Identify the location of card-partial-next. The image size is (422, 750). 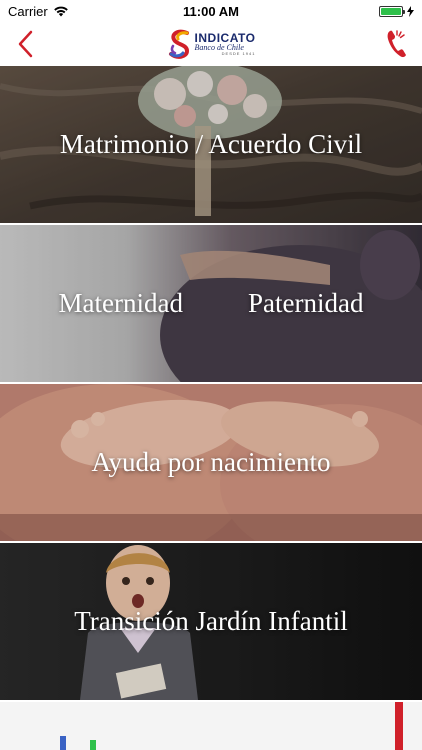
(211, 726).